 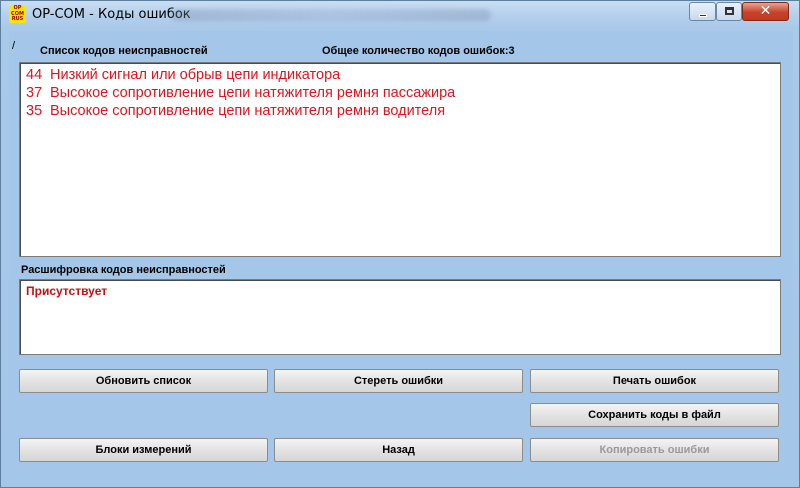 I want to click on clear-errors-button: Стереть ошибки, so click(x=398, y=381).